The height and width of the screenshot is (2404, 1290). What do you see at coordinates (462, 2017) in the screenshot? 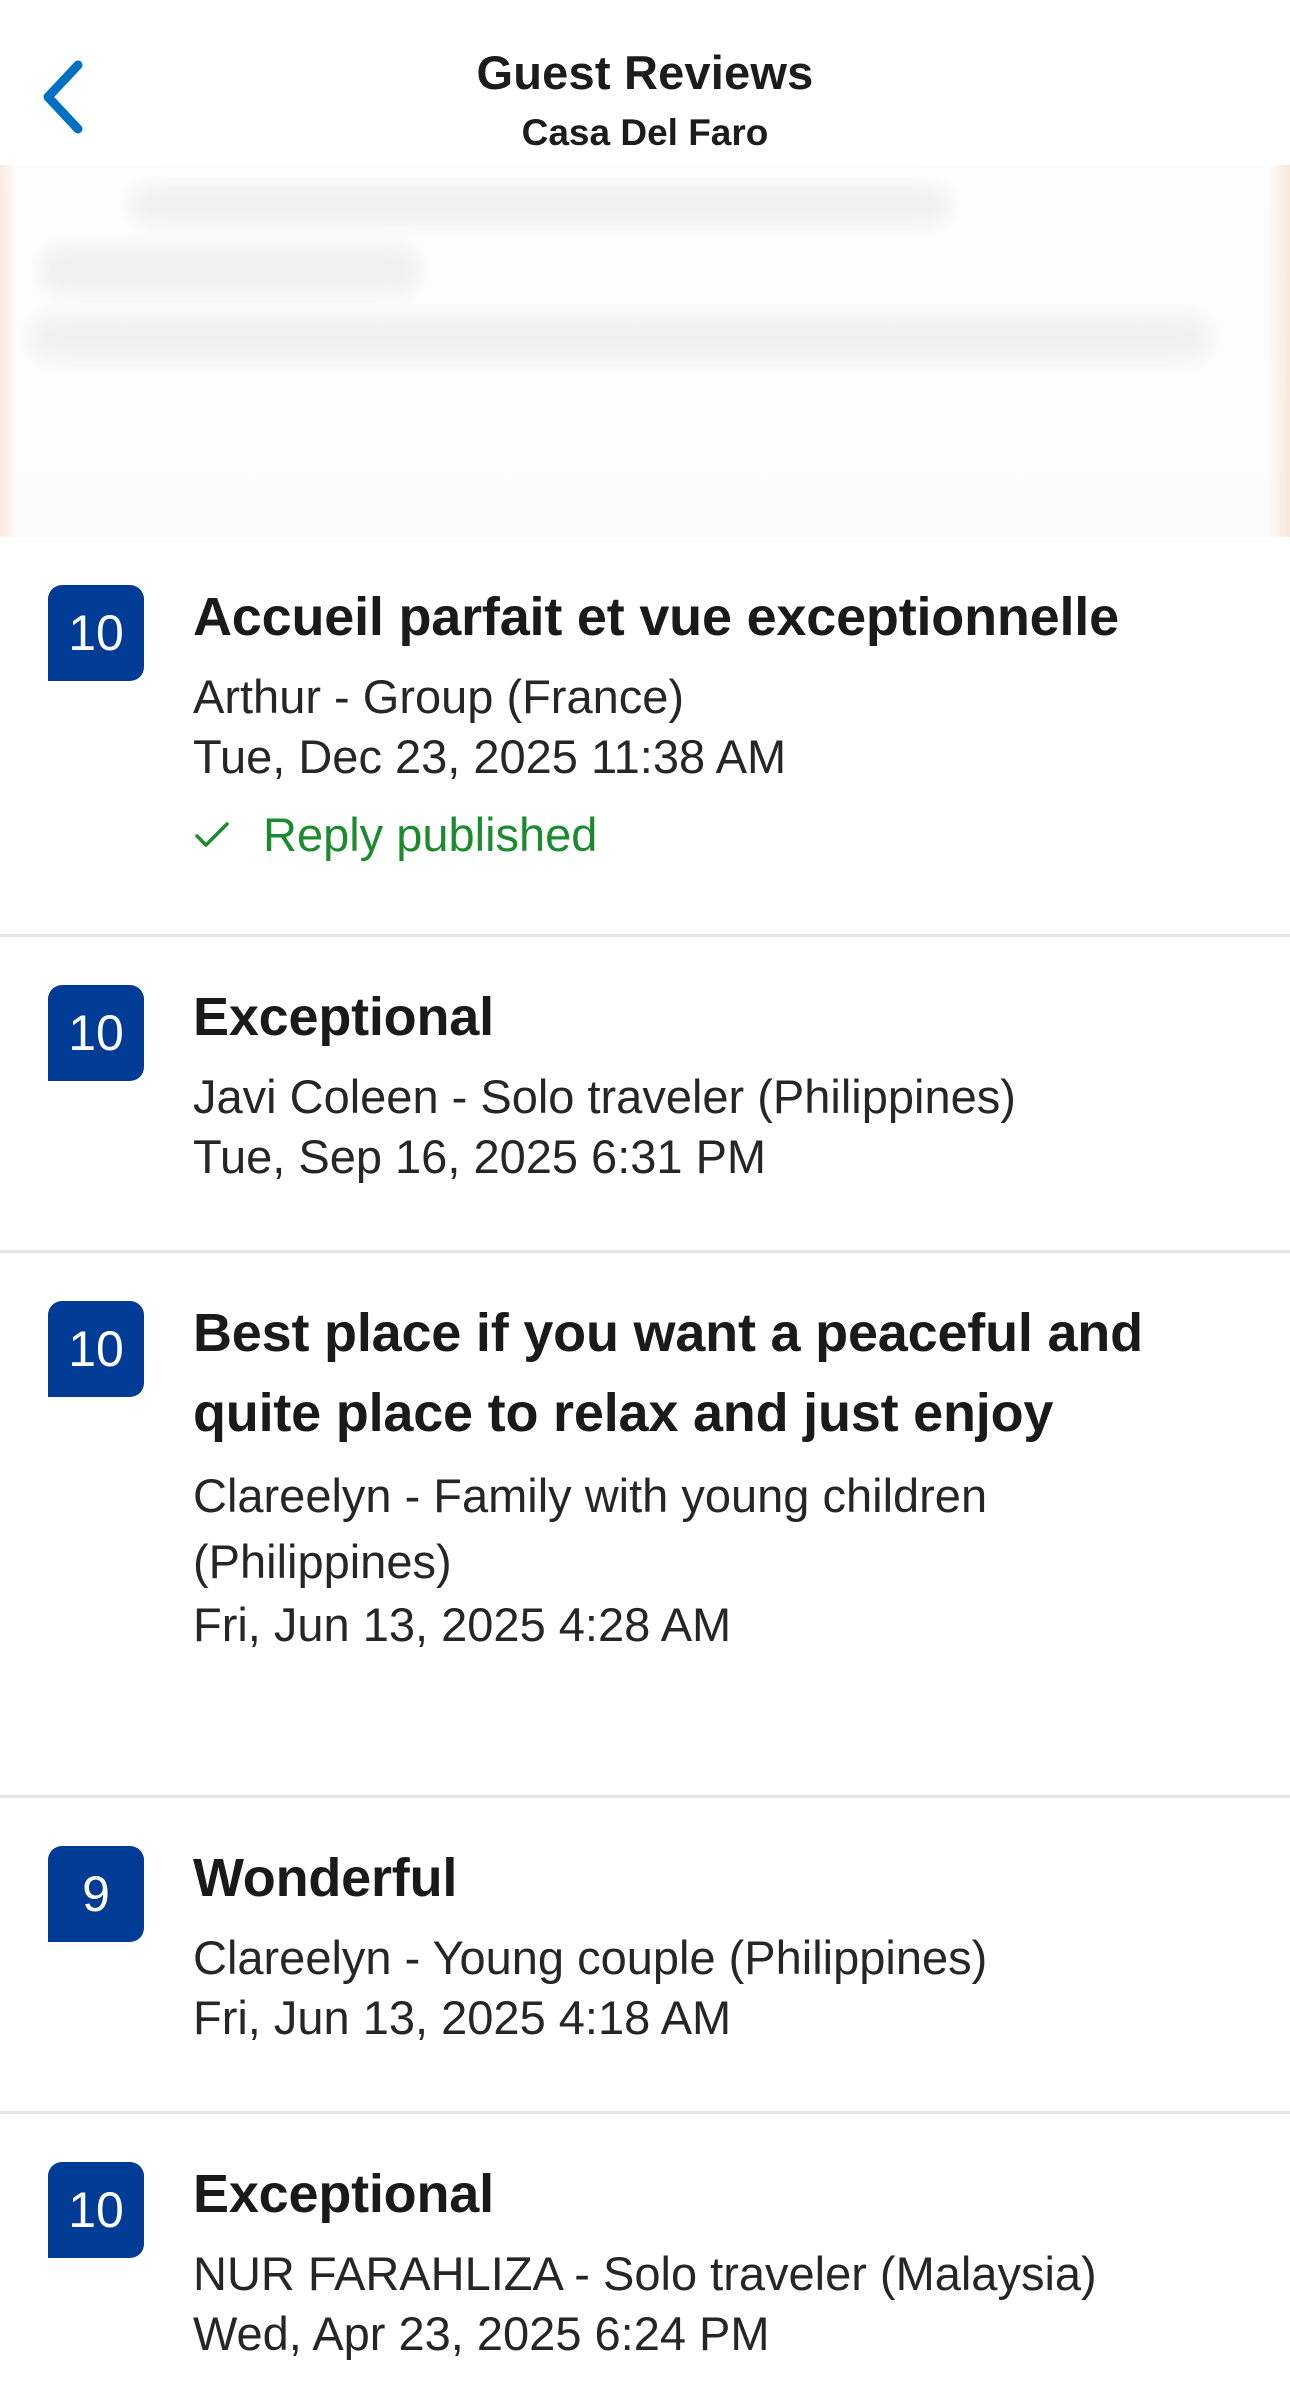
I see `review-date: Fri, Jun 13, 2025 4:18 AM` at bounding box center [462, 2017].